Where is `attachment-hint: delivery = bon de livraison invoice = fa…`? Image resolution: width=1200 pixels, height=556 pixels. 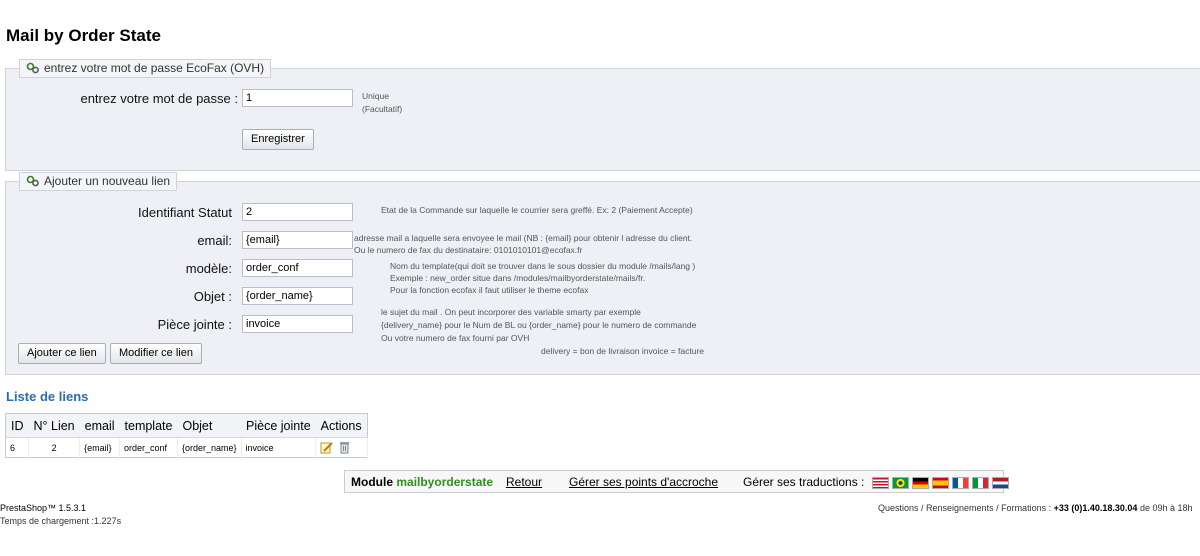
attachment-hint: delivery = bon de livraison invoice = fa… is located at coordinates (623, 351).